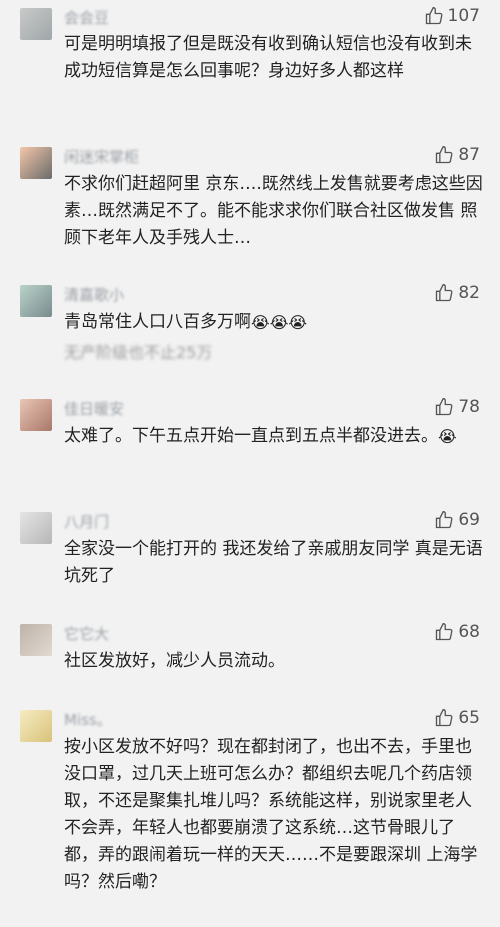  I want to click on like-button: 78, so click(457, 407).